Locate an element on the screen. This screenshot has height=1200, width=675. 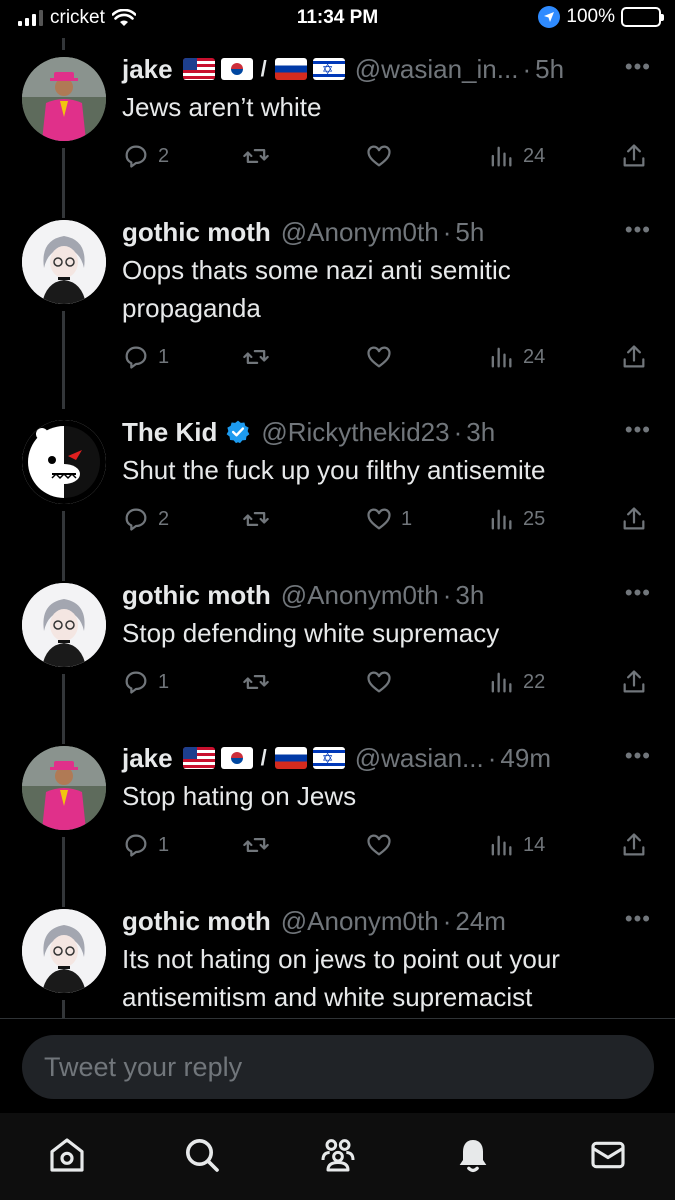
messages-icon is located at coordinates (608, 1155).